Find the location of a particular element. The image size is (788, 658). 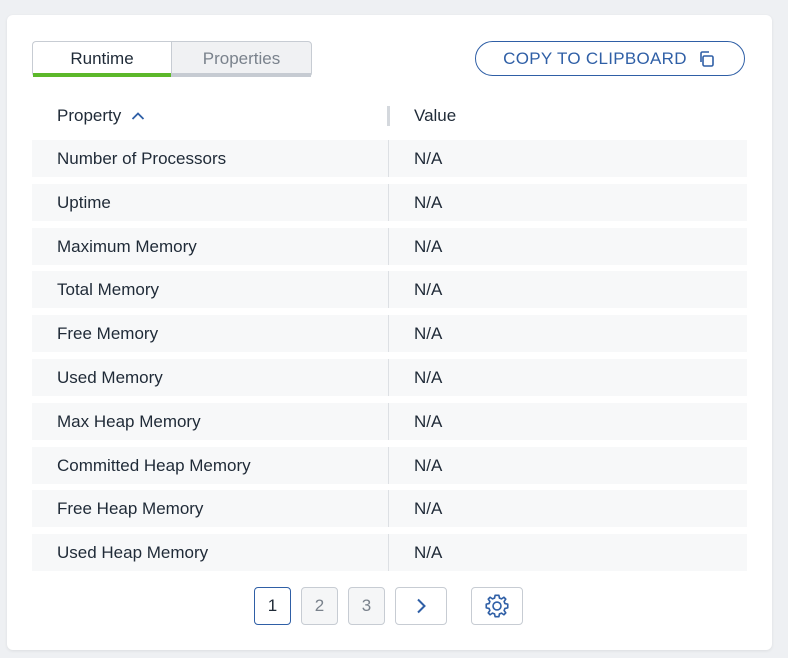

gear-icon is located at coordinates (497, 606).